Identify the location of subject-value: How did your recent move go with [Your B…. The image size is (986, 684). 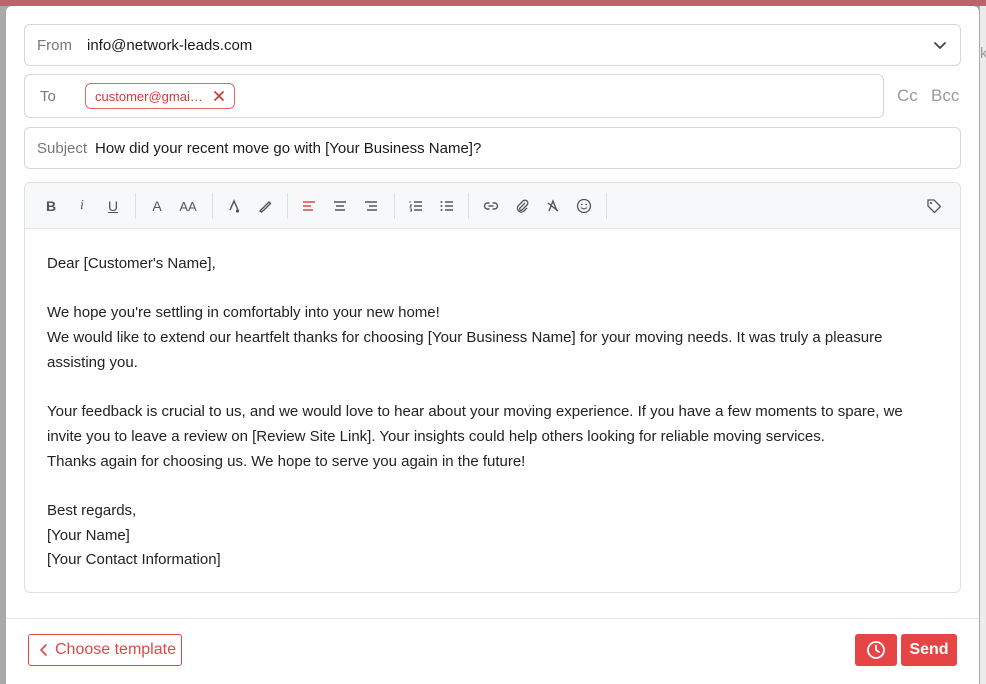
(288, 148).